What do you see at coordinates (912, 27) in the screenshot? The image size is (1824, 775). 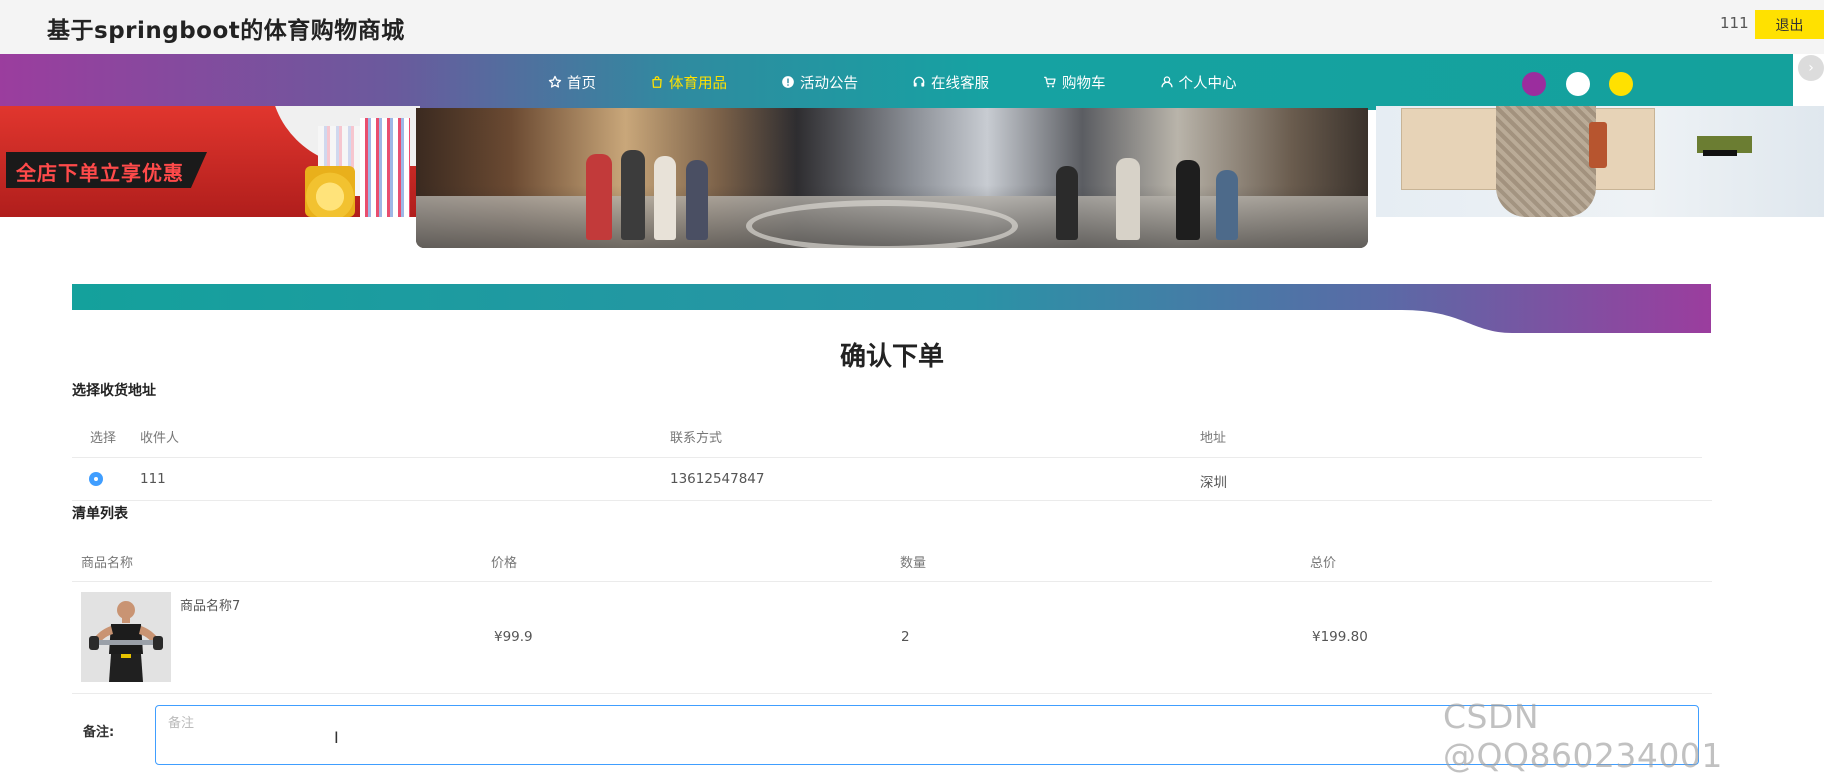 I see `top-header: 基于springboot的体育购物商城 111 退出` at bounding box center [912, 27].